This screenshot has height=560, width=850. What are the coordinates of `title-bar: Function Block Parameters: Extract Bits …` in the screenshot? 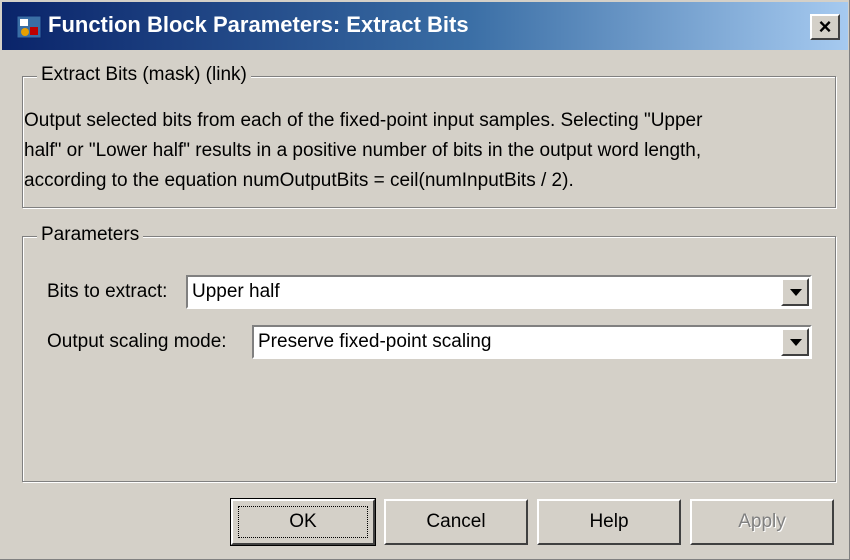 It's located at (425, 26).